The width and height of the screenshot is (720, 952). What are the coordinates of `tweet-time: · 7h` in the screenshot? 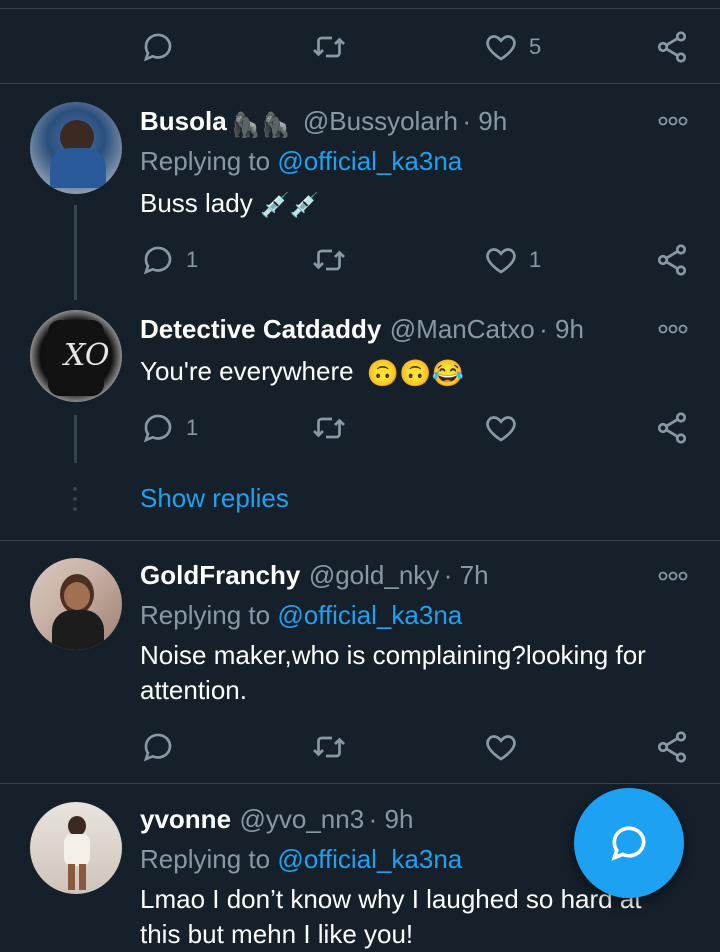 It's located at (466, 575).